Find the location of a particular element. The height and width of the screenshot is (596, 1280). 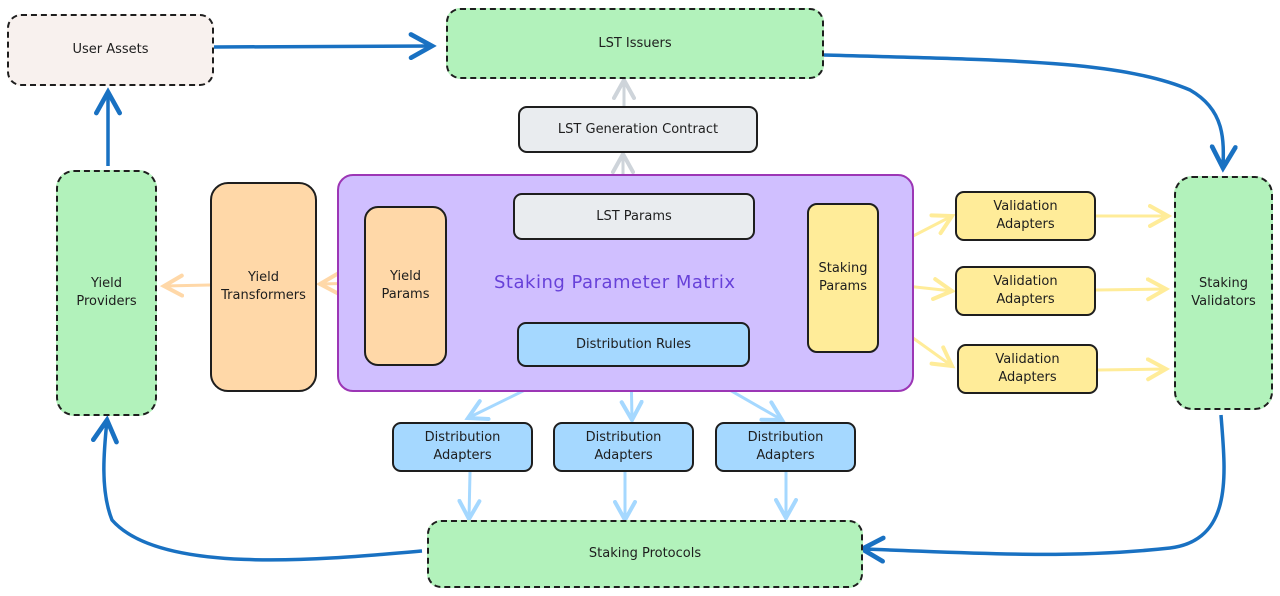

staking-protocols-node: Staking Protocols is located at coordinates (645, 554).